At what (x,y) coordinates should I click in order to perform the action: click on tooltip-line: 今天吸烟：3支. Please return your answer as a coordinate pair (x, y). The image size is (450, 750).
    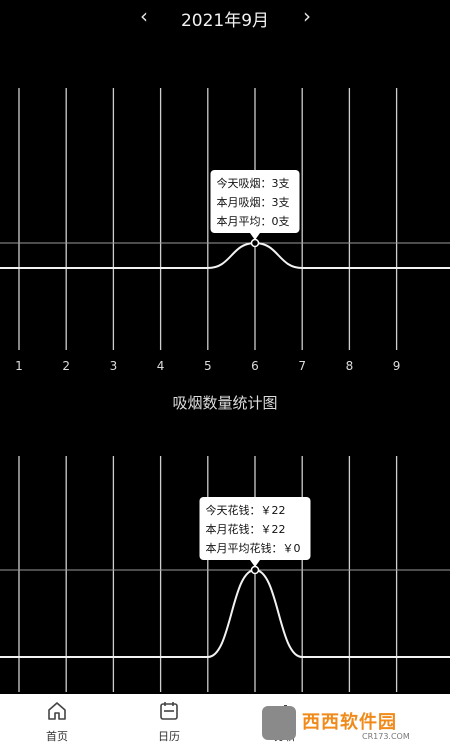
    Looking at the image, I should click on (253, 183).